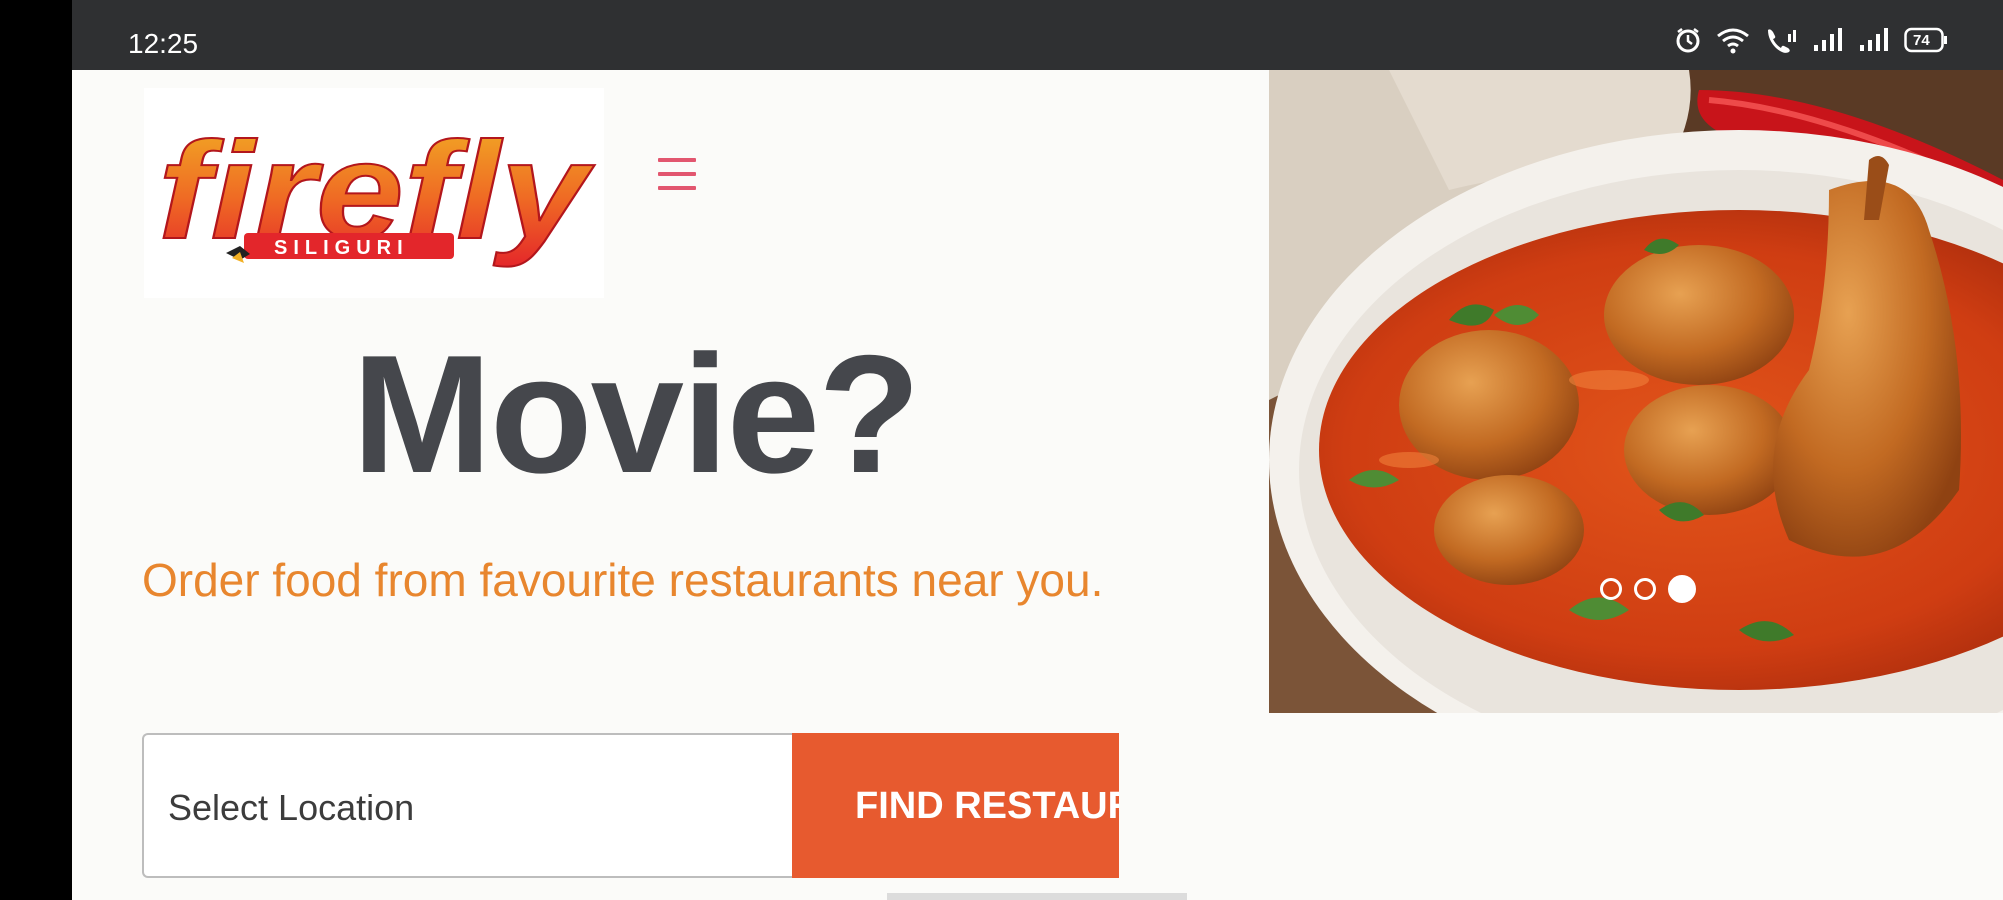 The image size is (2003, 900). What do you see at coordinates (1037, 896) in the screenshot?
I see `scroll-hint` at bounding box center [1037, 896].